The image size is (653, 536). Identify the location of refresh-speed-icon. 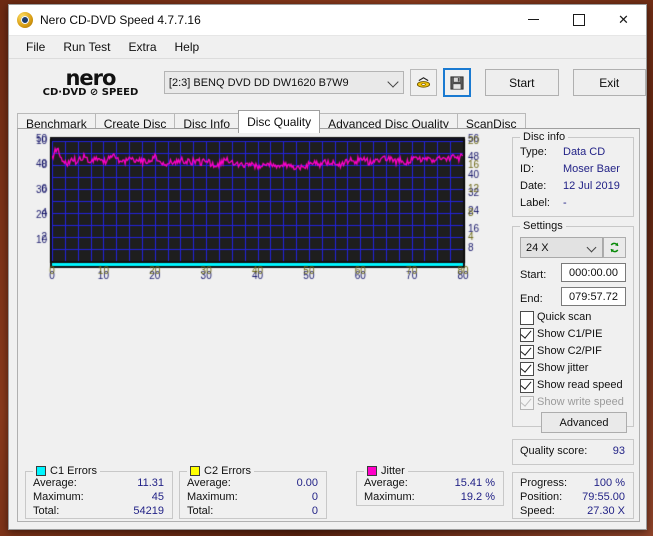
(614, 247).